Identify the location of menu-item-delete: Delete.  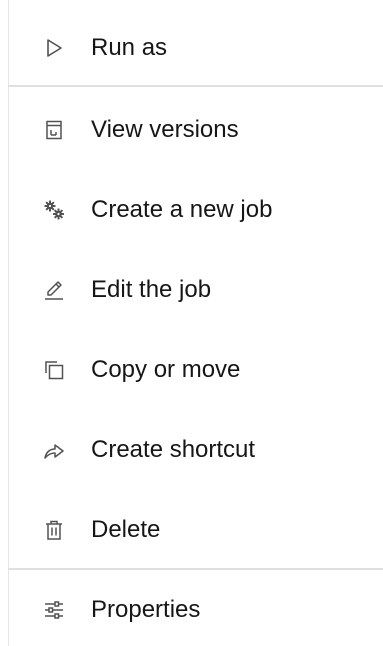
(191, 530).